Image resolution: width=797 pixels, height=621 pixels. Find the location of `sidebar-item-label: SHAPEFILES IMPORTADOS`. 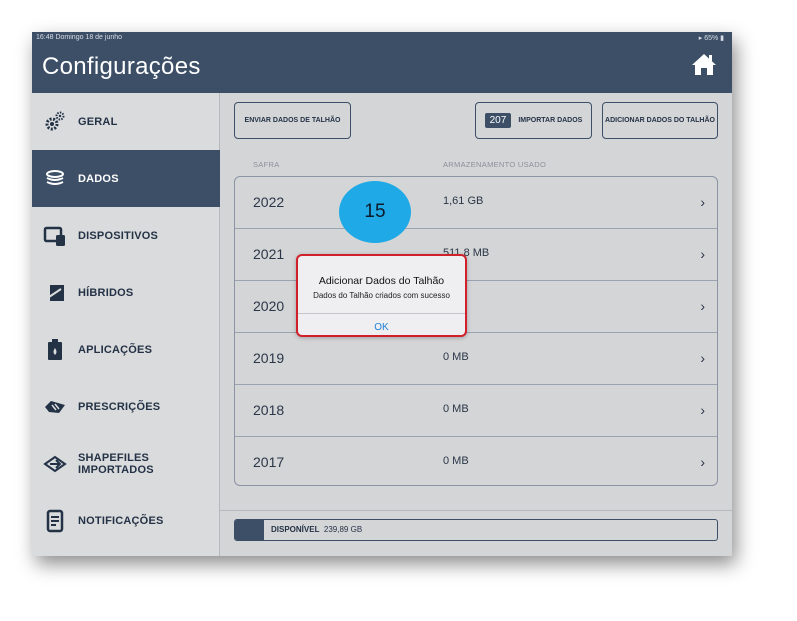

sidebar-item-label: SHAPEFILES IMPORTADOS is located at coordinates (116, 463).